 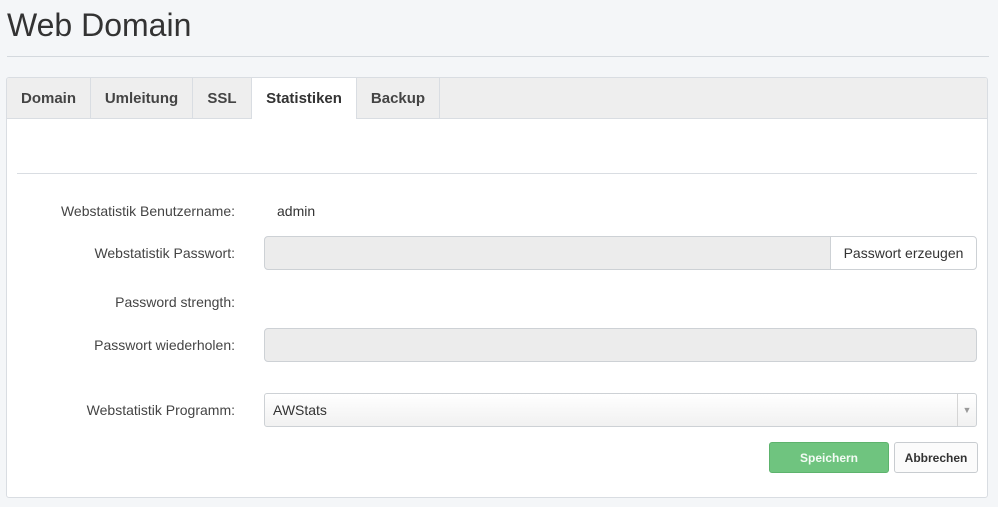 What do you see at coordinates (49, 98) in the screenshot?
I see `tab-domain: Domain` at bounding box center [49, 98].